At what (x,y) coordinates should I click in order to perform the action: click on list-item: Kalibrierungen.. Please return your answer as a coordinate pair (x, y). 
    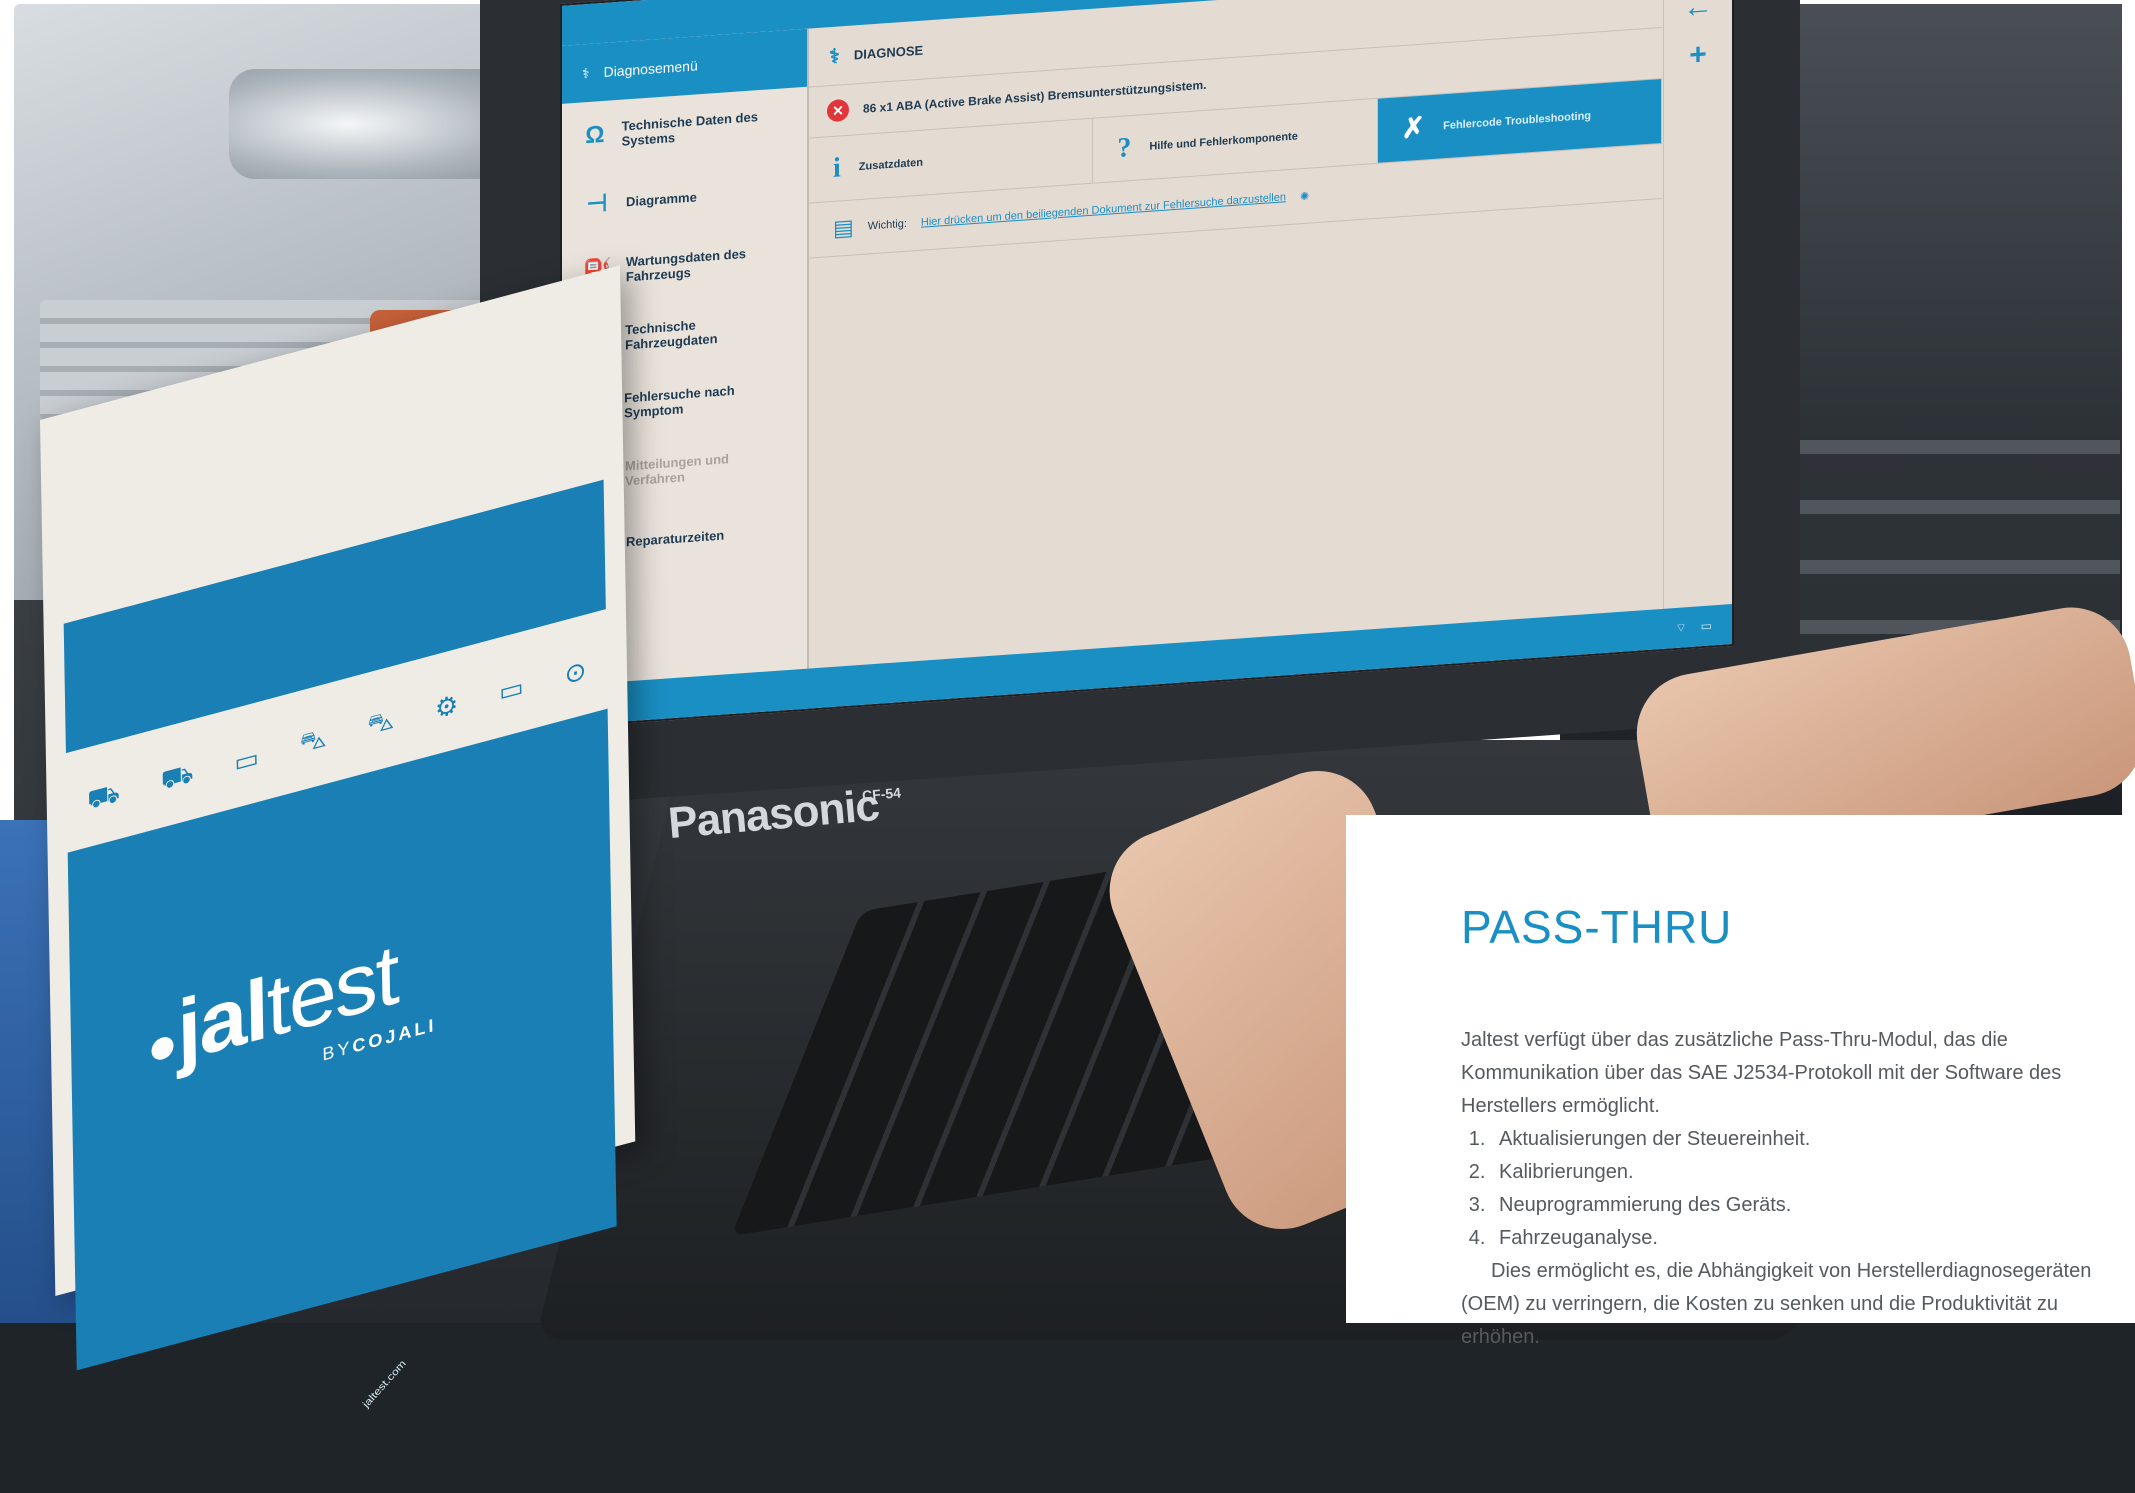
    Looking at the image, I should click on (1801, 1172).